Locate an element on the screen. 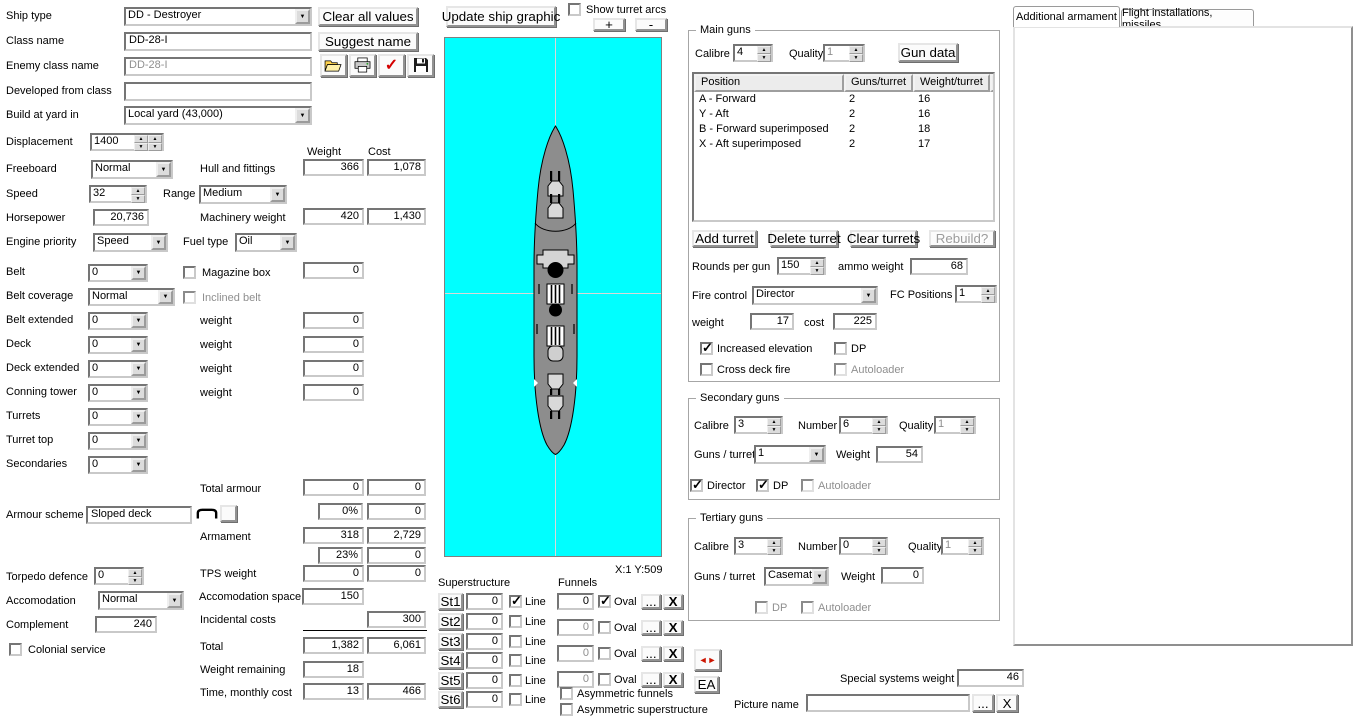  tertiary-calibre-stepper: 3 is located at coordinates (758, 546).